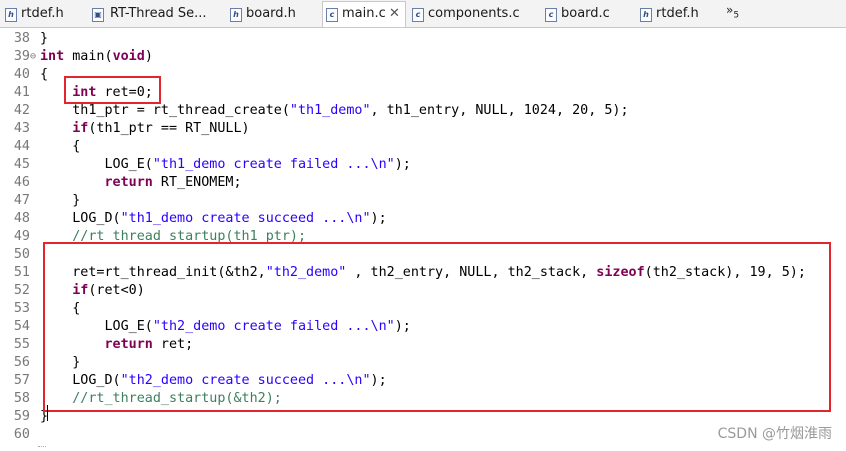 This screenshot has height=451, width=846. I want to click on code-token: RT_ENOMEM;, so click(197, 182).